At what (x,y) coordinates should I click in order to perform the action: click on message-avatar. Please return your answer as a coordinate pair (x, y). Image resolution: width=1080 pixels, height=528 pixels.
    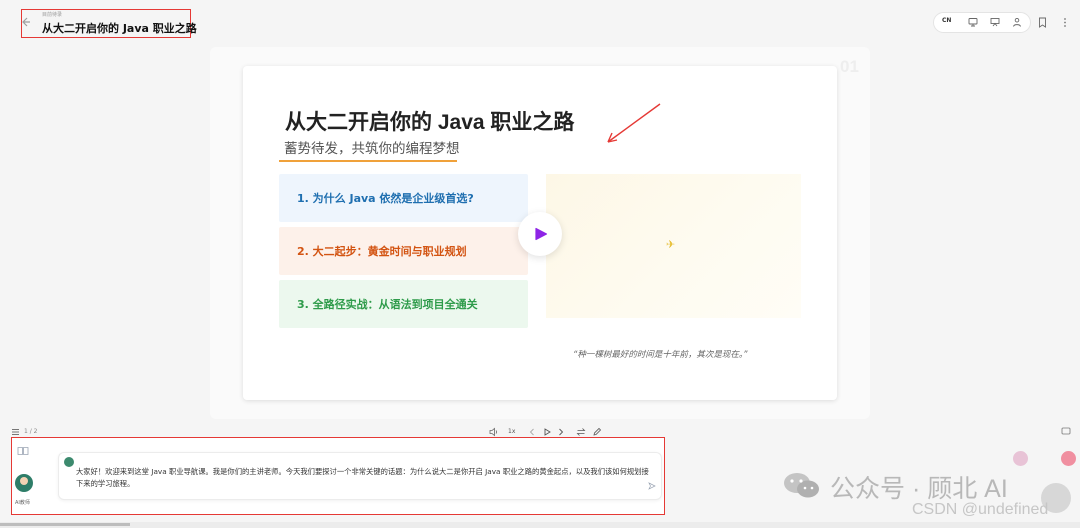
    Looking at the image, I should click on (69, 462).